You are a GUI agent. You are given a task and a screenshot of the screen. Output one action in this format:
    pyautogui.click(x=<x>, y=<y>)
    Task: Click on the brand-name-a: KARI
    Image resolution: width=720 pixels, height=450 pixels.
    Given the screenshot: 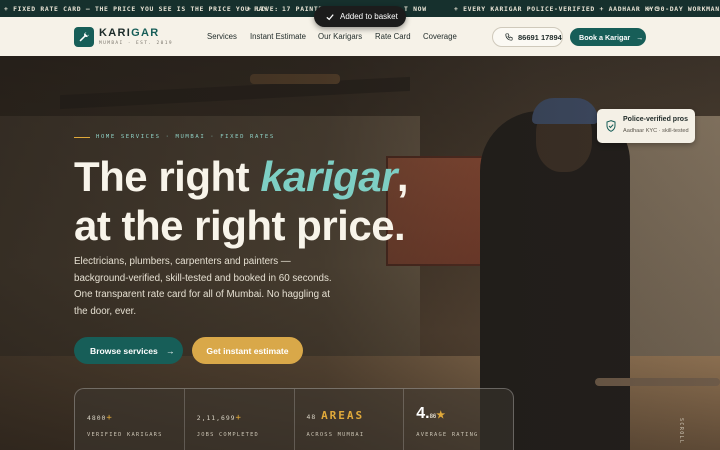 What is the action you would take?
    pyautogui.click(x=115, y=33)
    